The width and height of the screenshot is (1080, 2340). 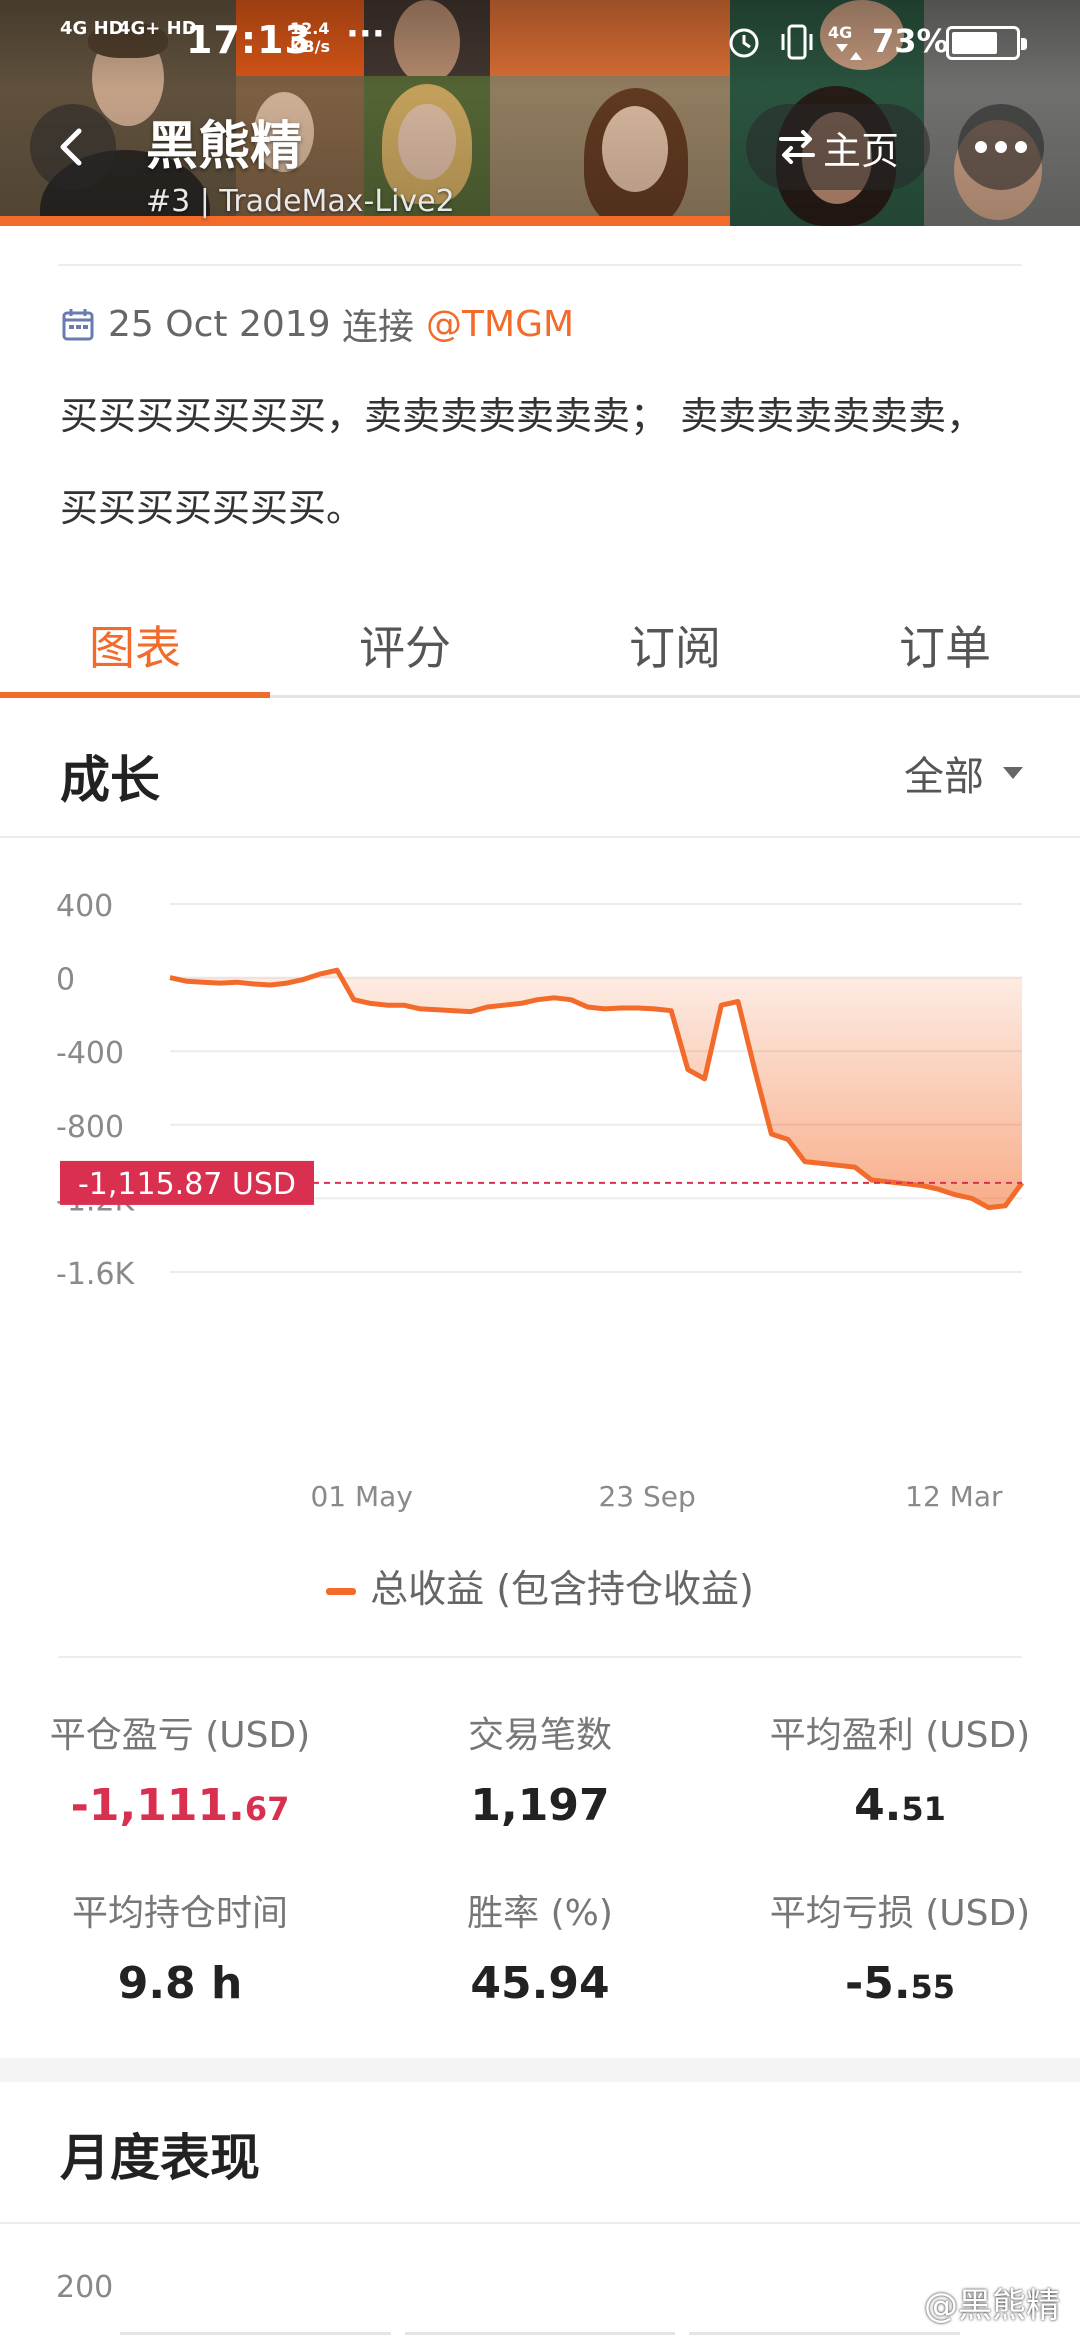 I want to click on stat-value: 4.51, so click(x=900, y=1805).